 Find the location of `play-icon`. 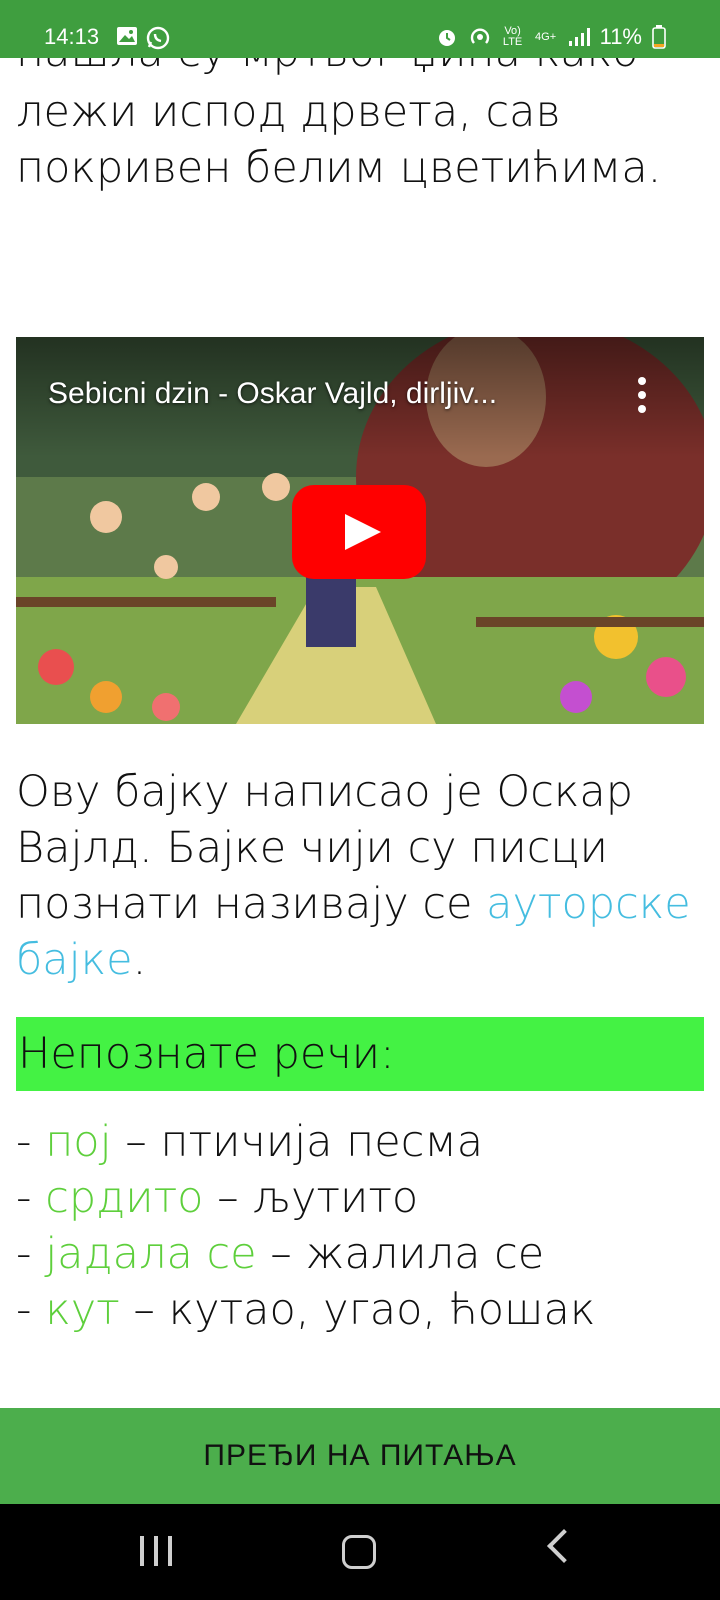

play-icon is located at coordinates (363, 532).